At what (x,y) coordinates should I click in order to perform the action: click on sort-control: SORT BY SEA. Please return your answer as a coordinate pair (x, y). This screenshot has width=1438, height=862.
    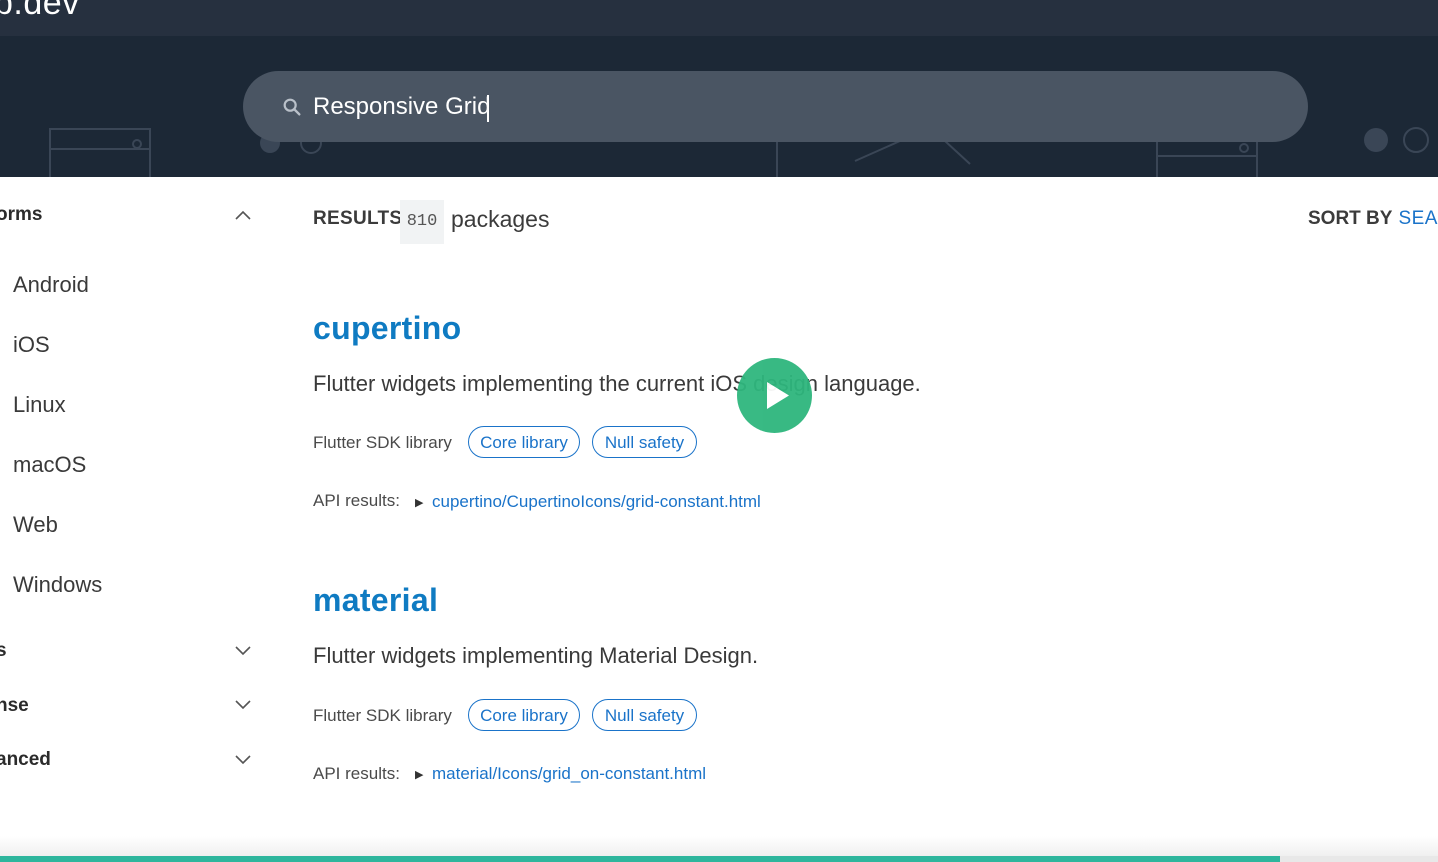
    Looking at the image, I should click on (1373, 219).